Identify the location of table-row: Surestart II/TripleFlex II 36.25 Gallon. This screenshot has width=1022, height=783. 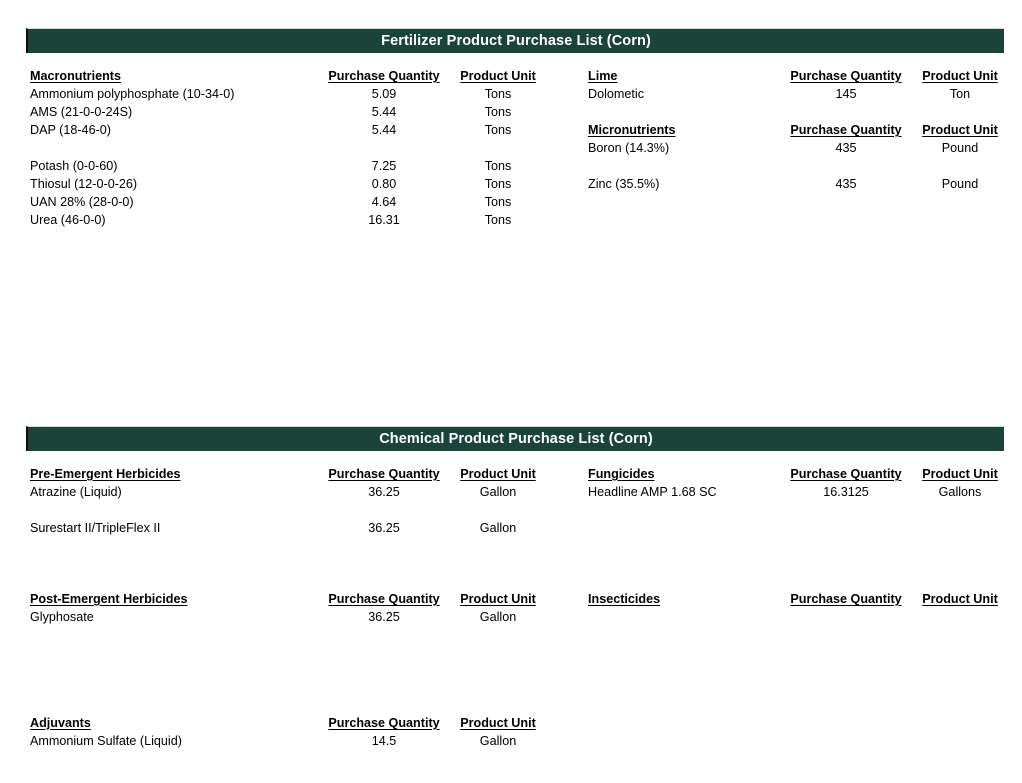
(280, 528).